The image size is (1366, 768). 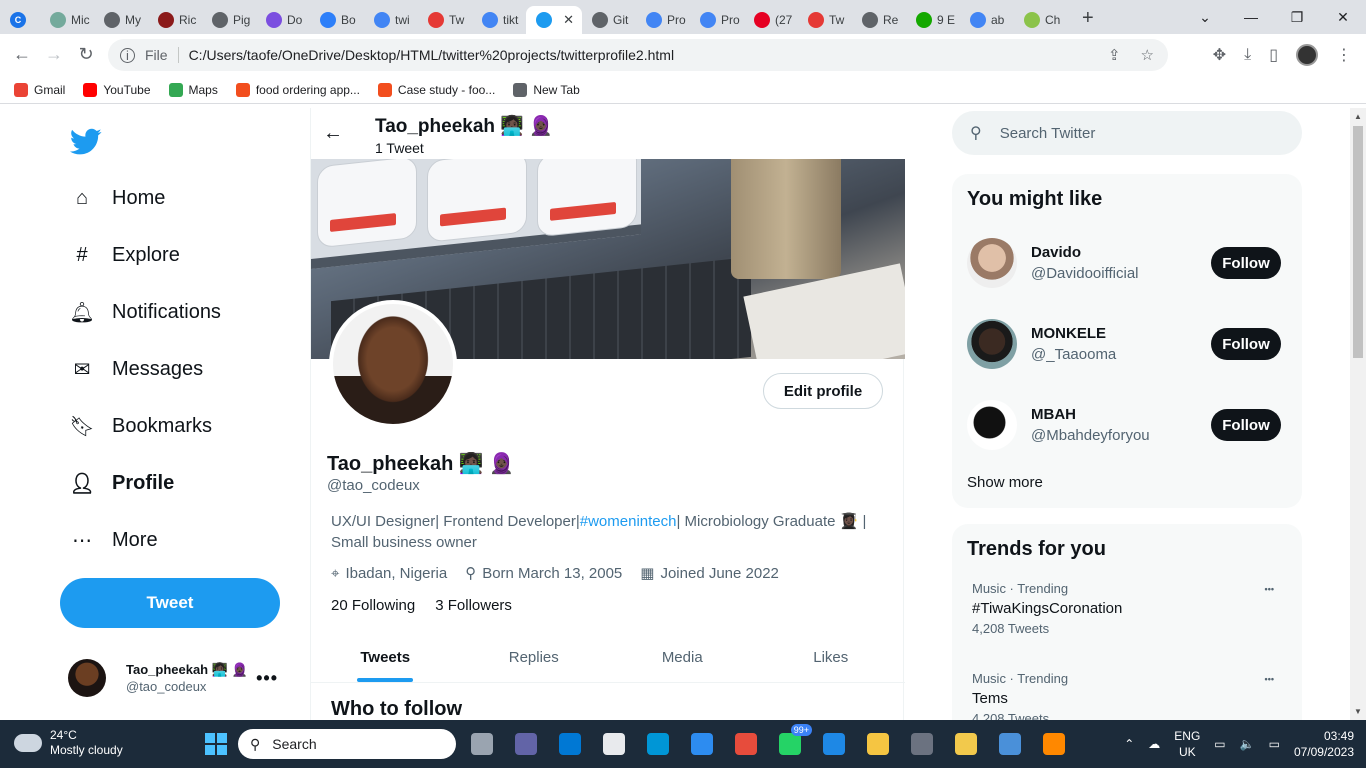 I want to click on show-more-link: Show more, so click(x=1005, y=482).